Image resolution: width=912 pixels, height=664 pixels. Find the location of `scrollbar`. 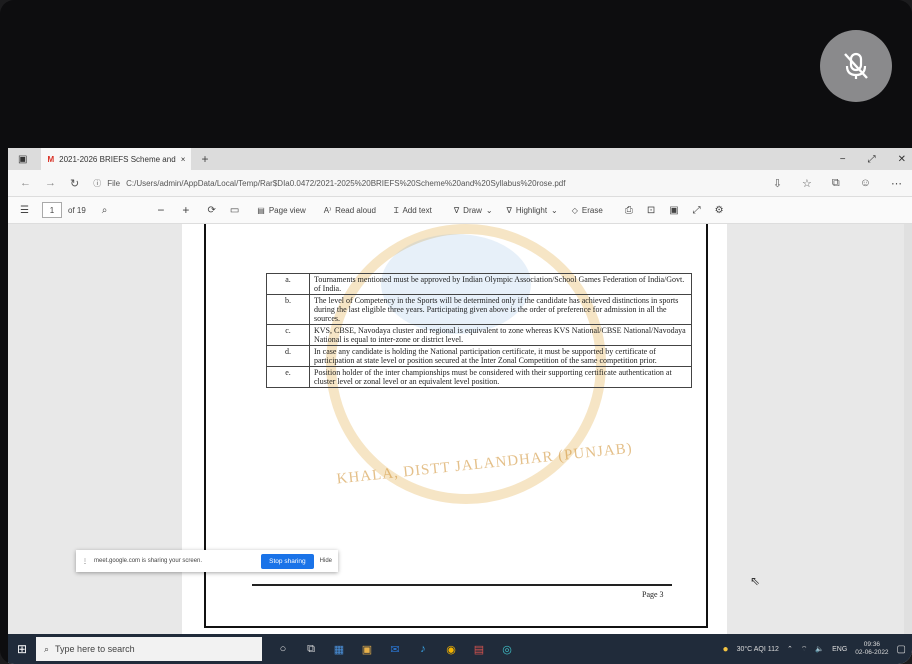

scrollbar is located at coordinates (908, 429).